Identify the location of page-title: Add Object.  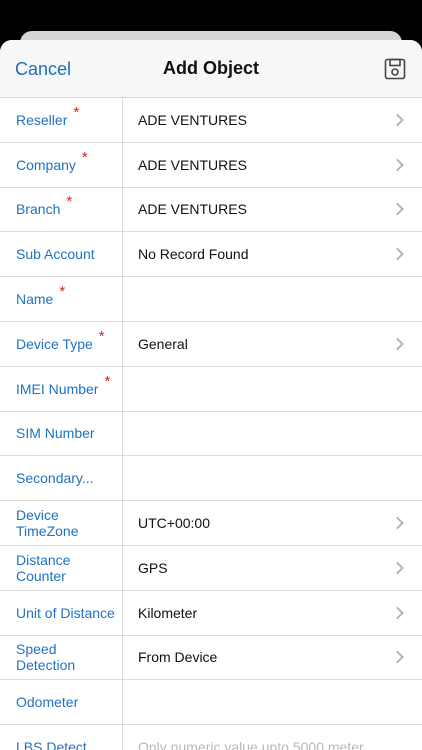
(210, 68).